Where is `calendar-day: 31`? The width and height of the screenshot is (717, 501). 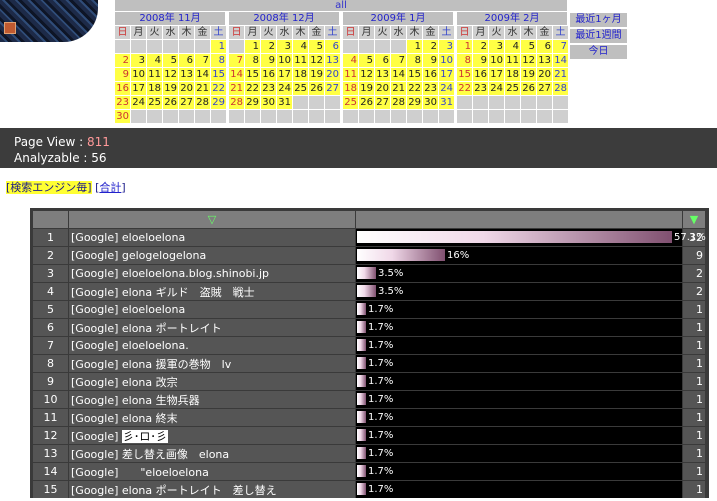
calendar-day: 31 is located at coordinates (446, 102).